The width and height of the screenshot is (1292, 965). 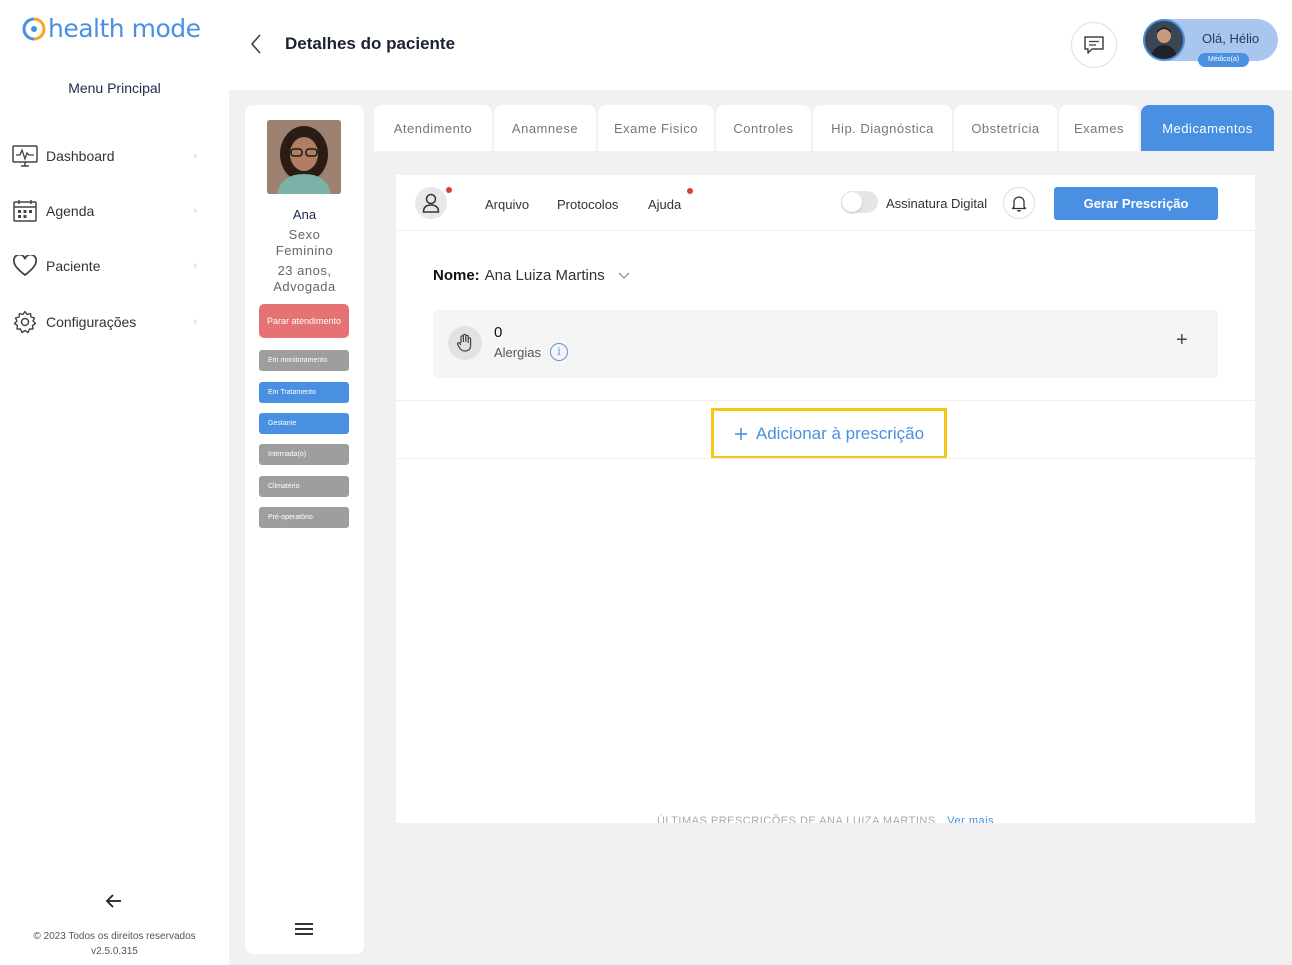 What do you see at coordinates (104, 211) in the screenshot?
I see `sidebar-item-agenda: Agenda ›` at bounding box center [104, 211].